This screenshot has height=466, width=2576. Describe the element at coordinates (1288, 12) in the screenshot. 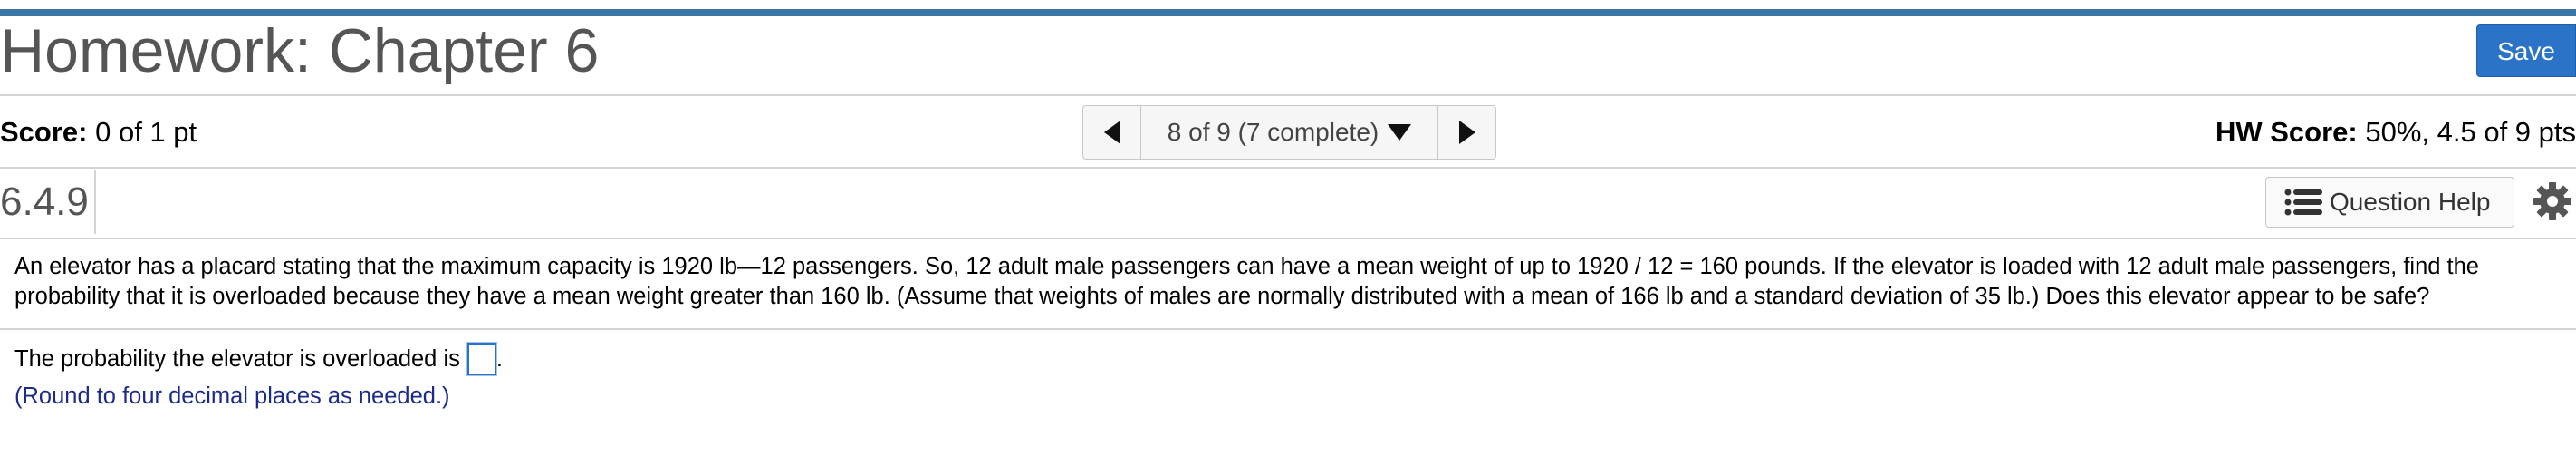

I see `top-accent-bar` at that location.